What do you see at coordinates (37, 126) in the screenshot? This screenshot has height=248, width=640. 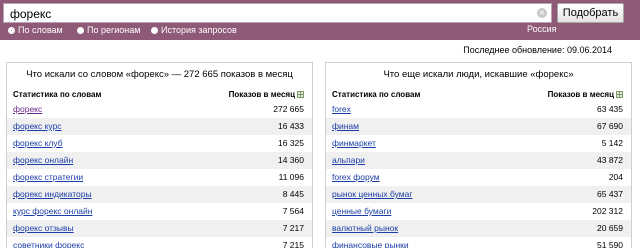 I see `keyword-link: форекс курс` at bounding box center [37, 126].